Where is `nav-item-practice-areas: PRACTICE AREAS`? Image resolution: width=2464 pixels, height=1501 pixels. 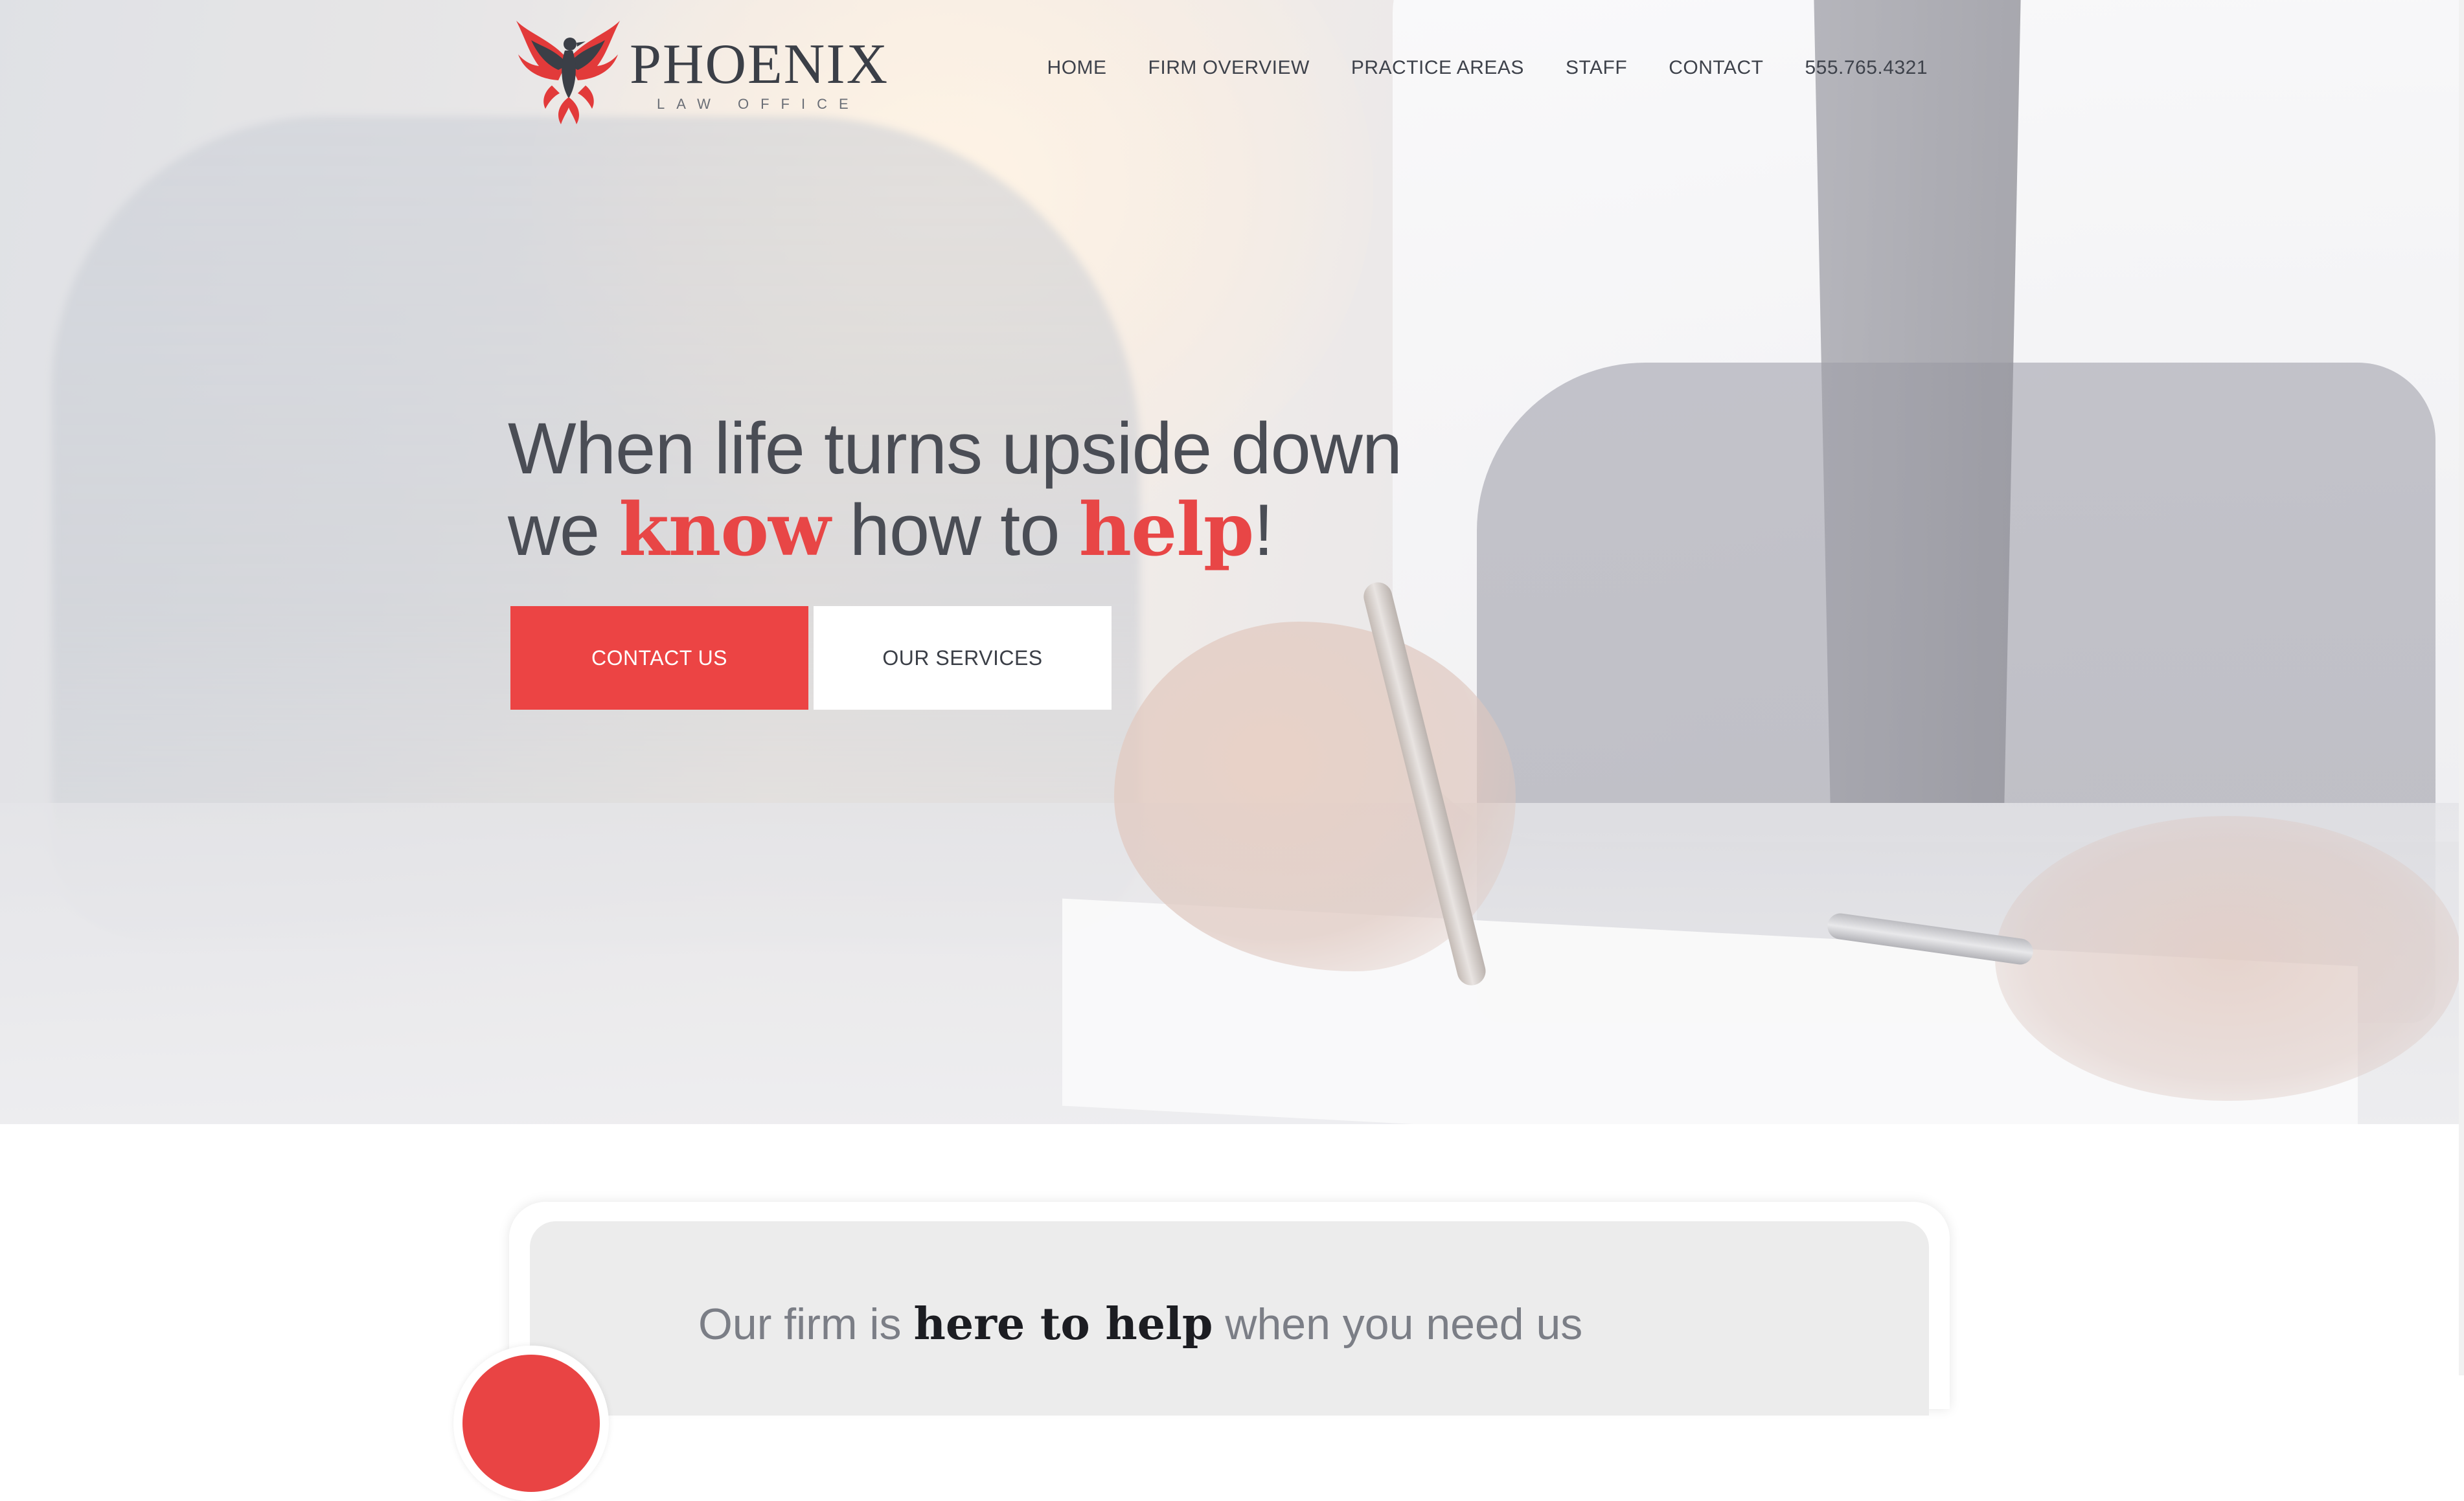
nav-item-practice-areas: PRACTICE AREAS is located at coordinates (1437, 68).